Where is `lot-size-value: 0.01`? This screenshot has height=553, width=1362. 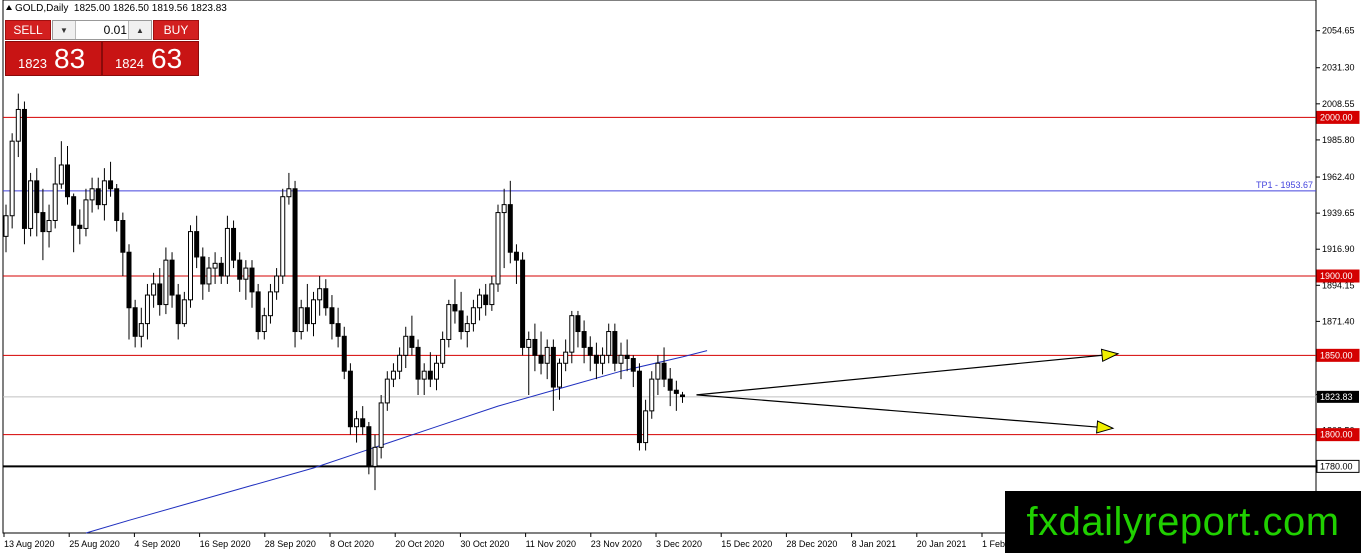
lot-size-value: 0.01 is located at coordinates (102, 30).